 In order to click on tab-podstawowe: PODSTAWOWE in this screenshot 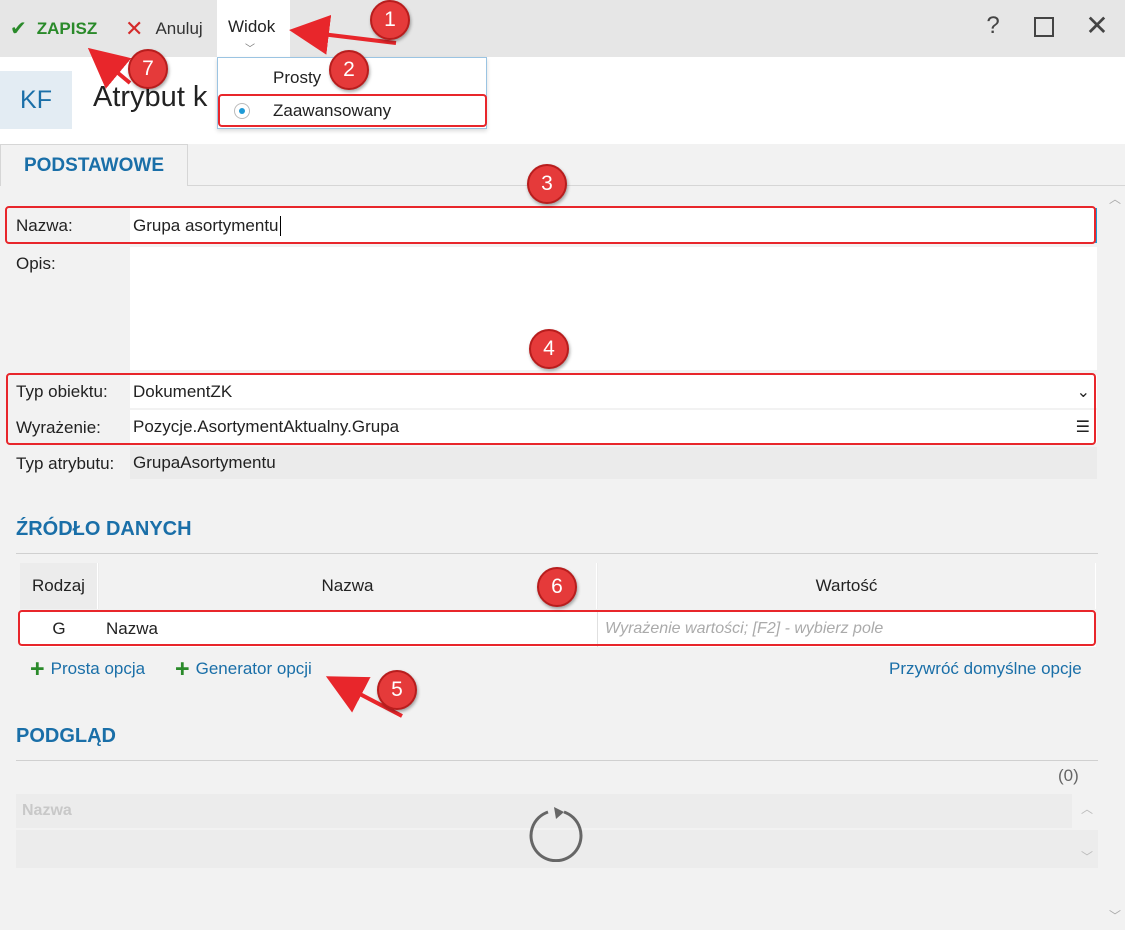, I will do `click(94, 165)`.